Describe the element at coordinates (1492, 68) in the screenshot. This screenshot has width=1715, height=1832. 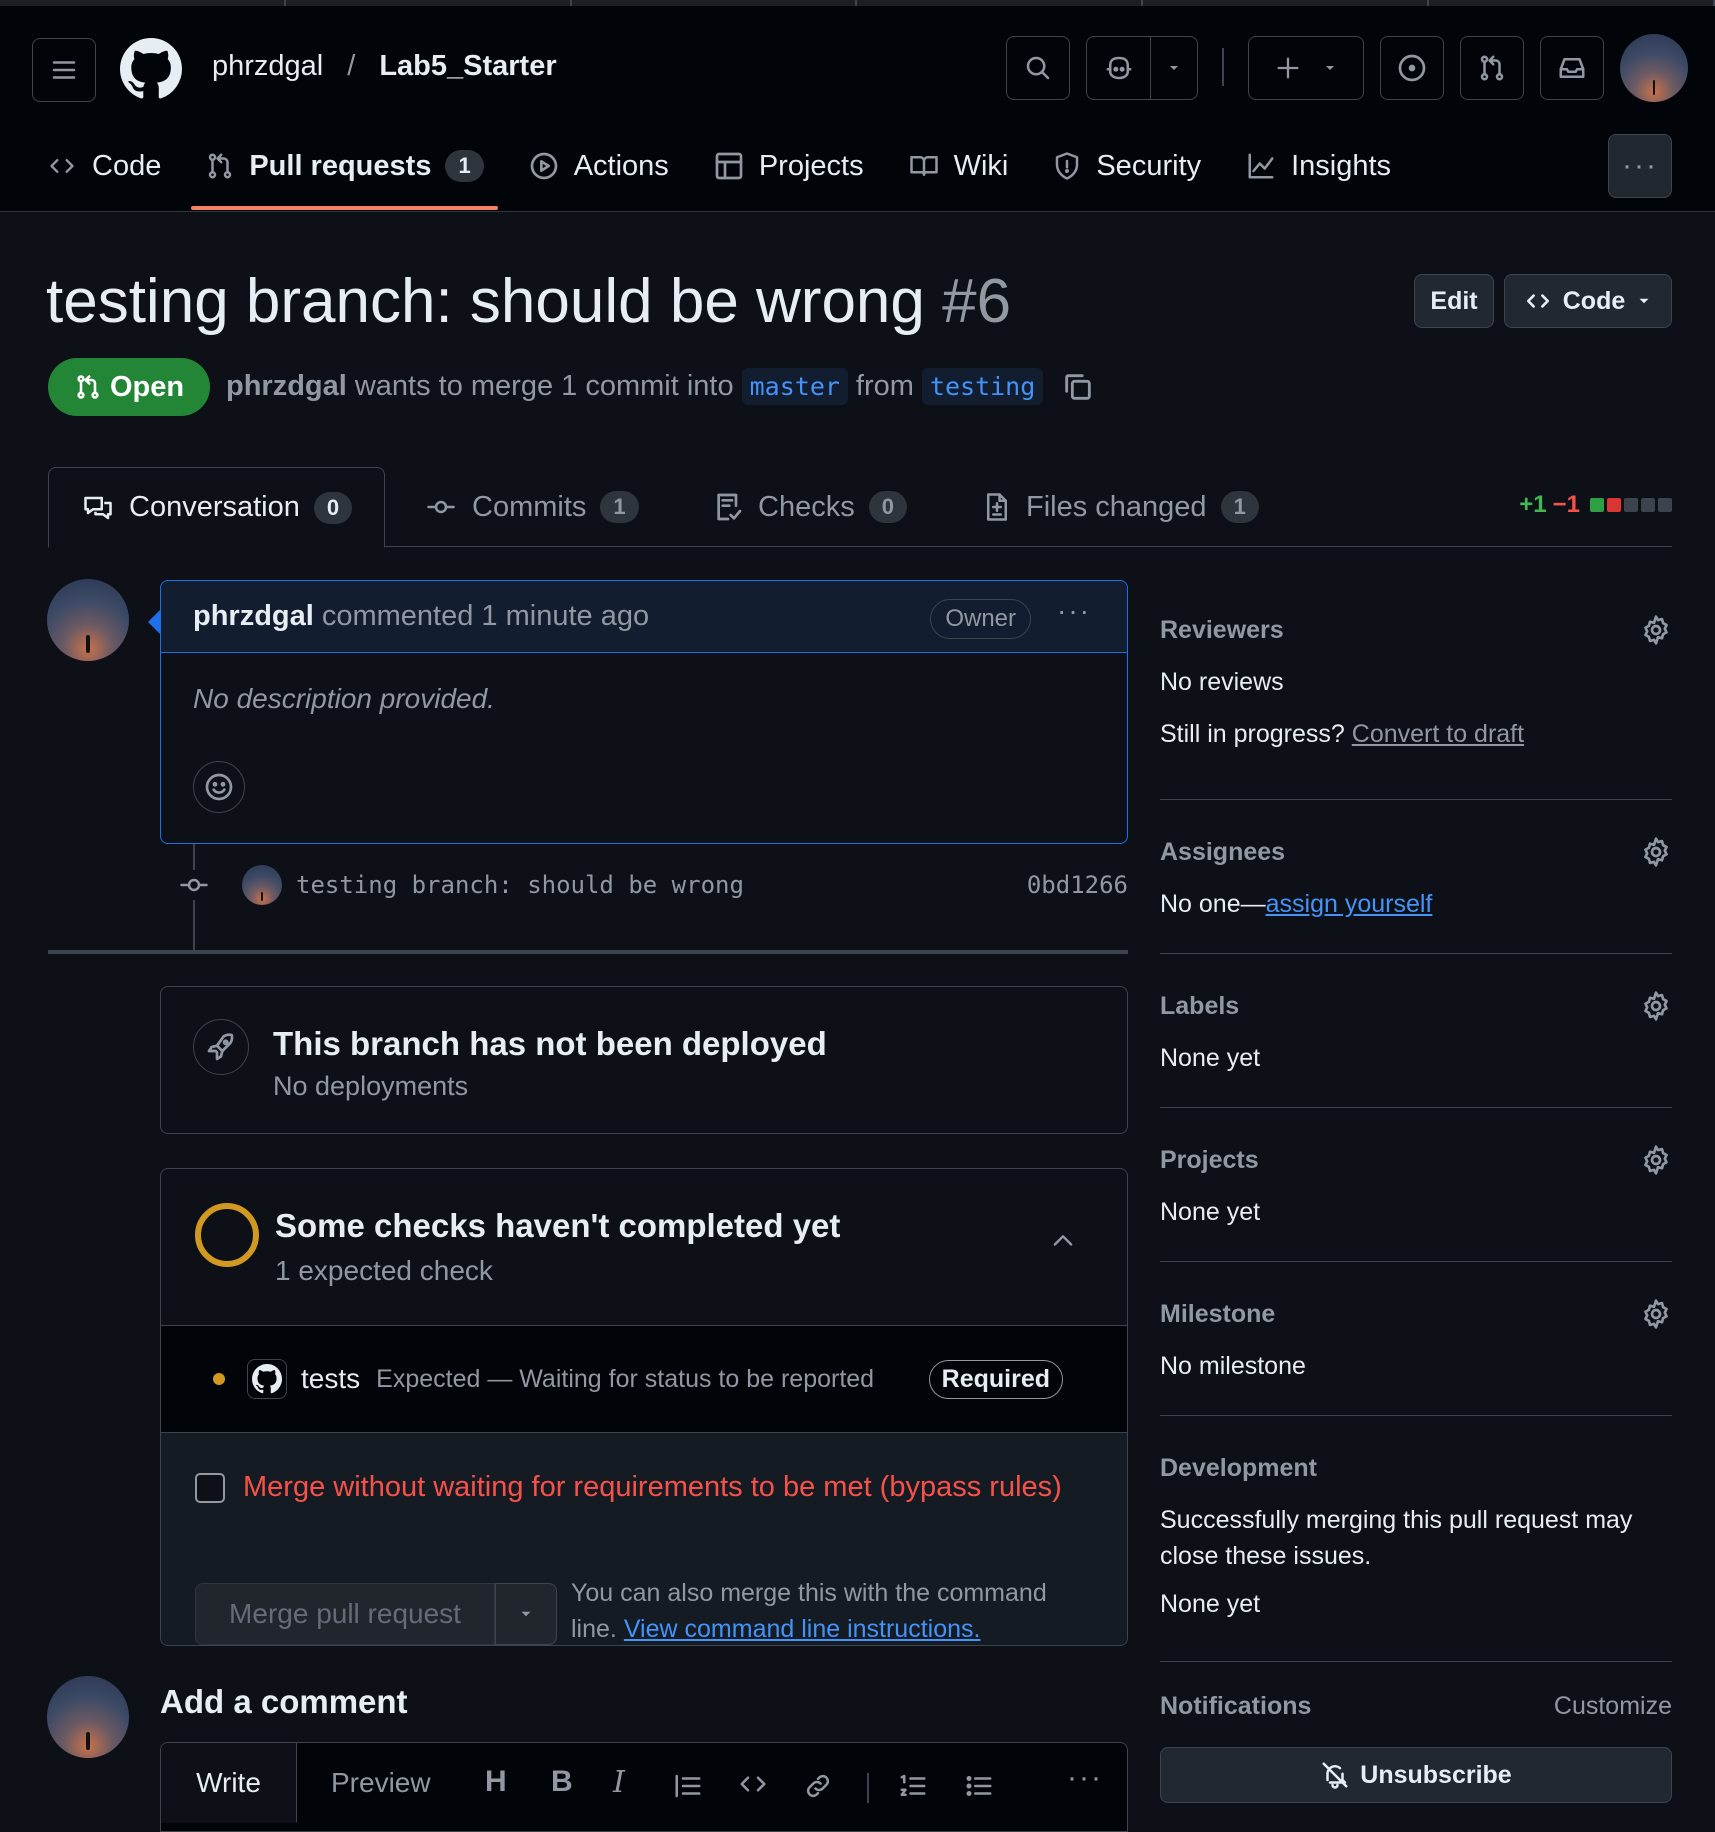
I see `pull-requests-button` at that location.